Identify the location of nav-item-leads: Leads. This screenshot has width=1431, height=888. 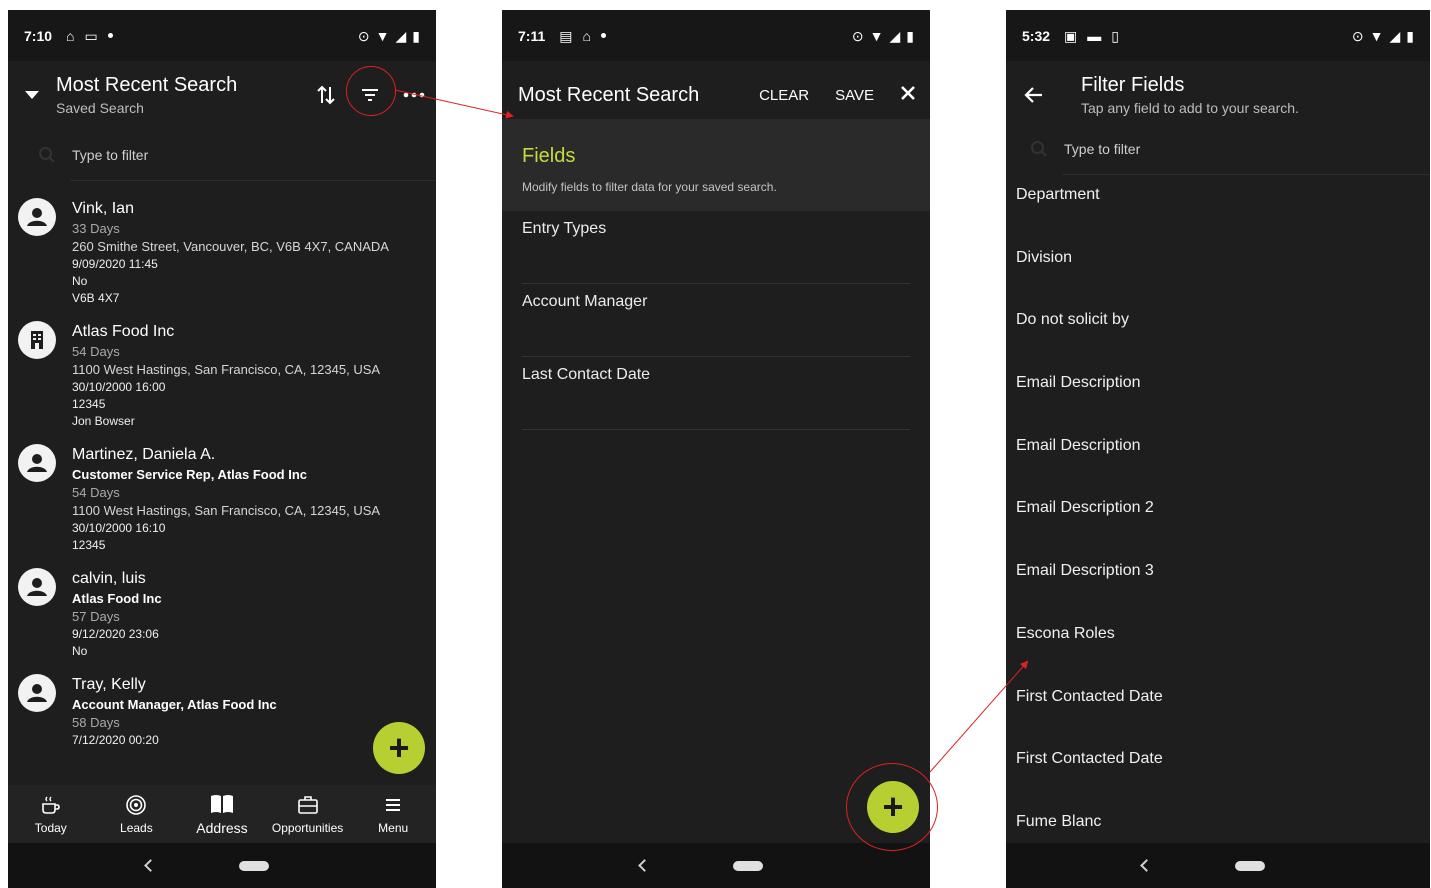
(137, 814).